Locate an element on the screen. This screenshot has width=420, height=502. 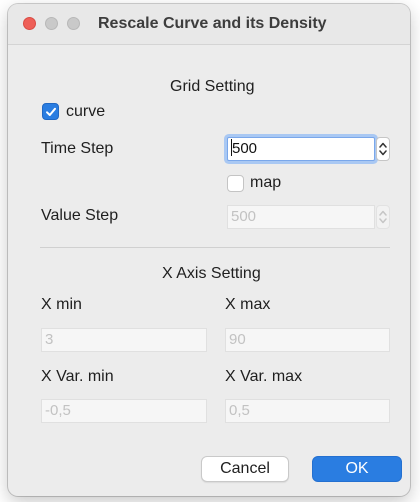
window-title: Rescale Curve and its Density is located at coordinates (212, 23).